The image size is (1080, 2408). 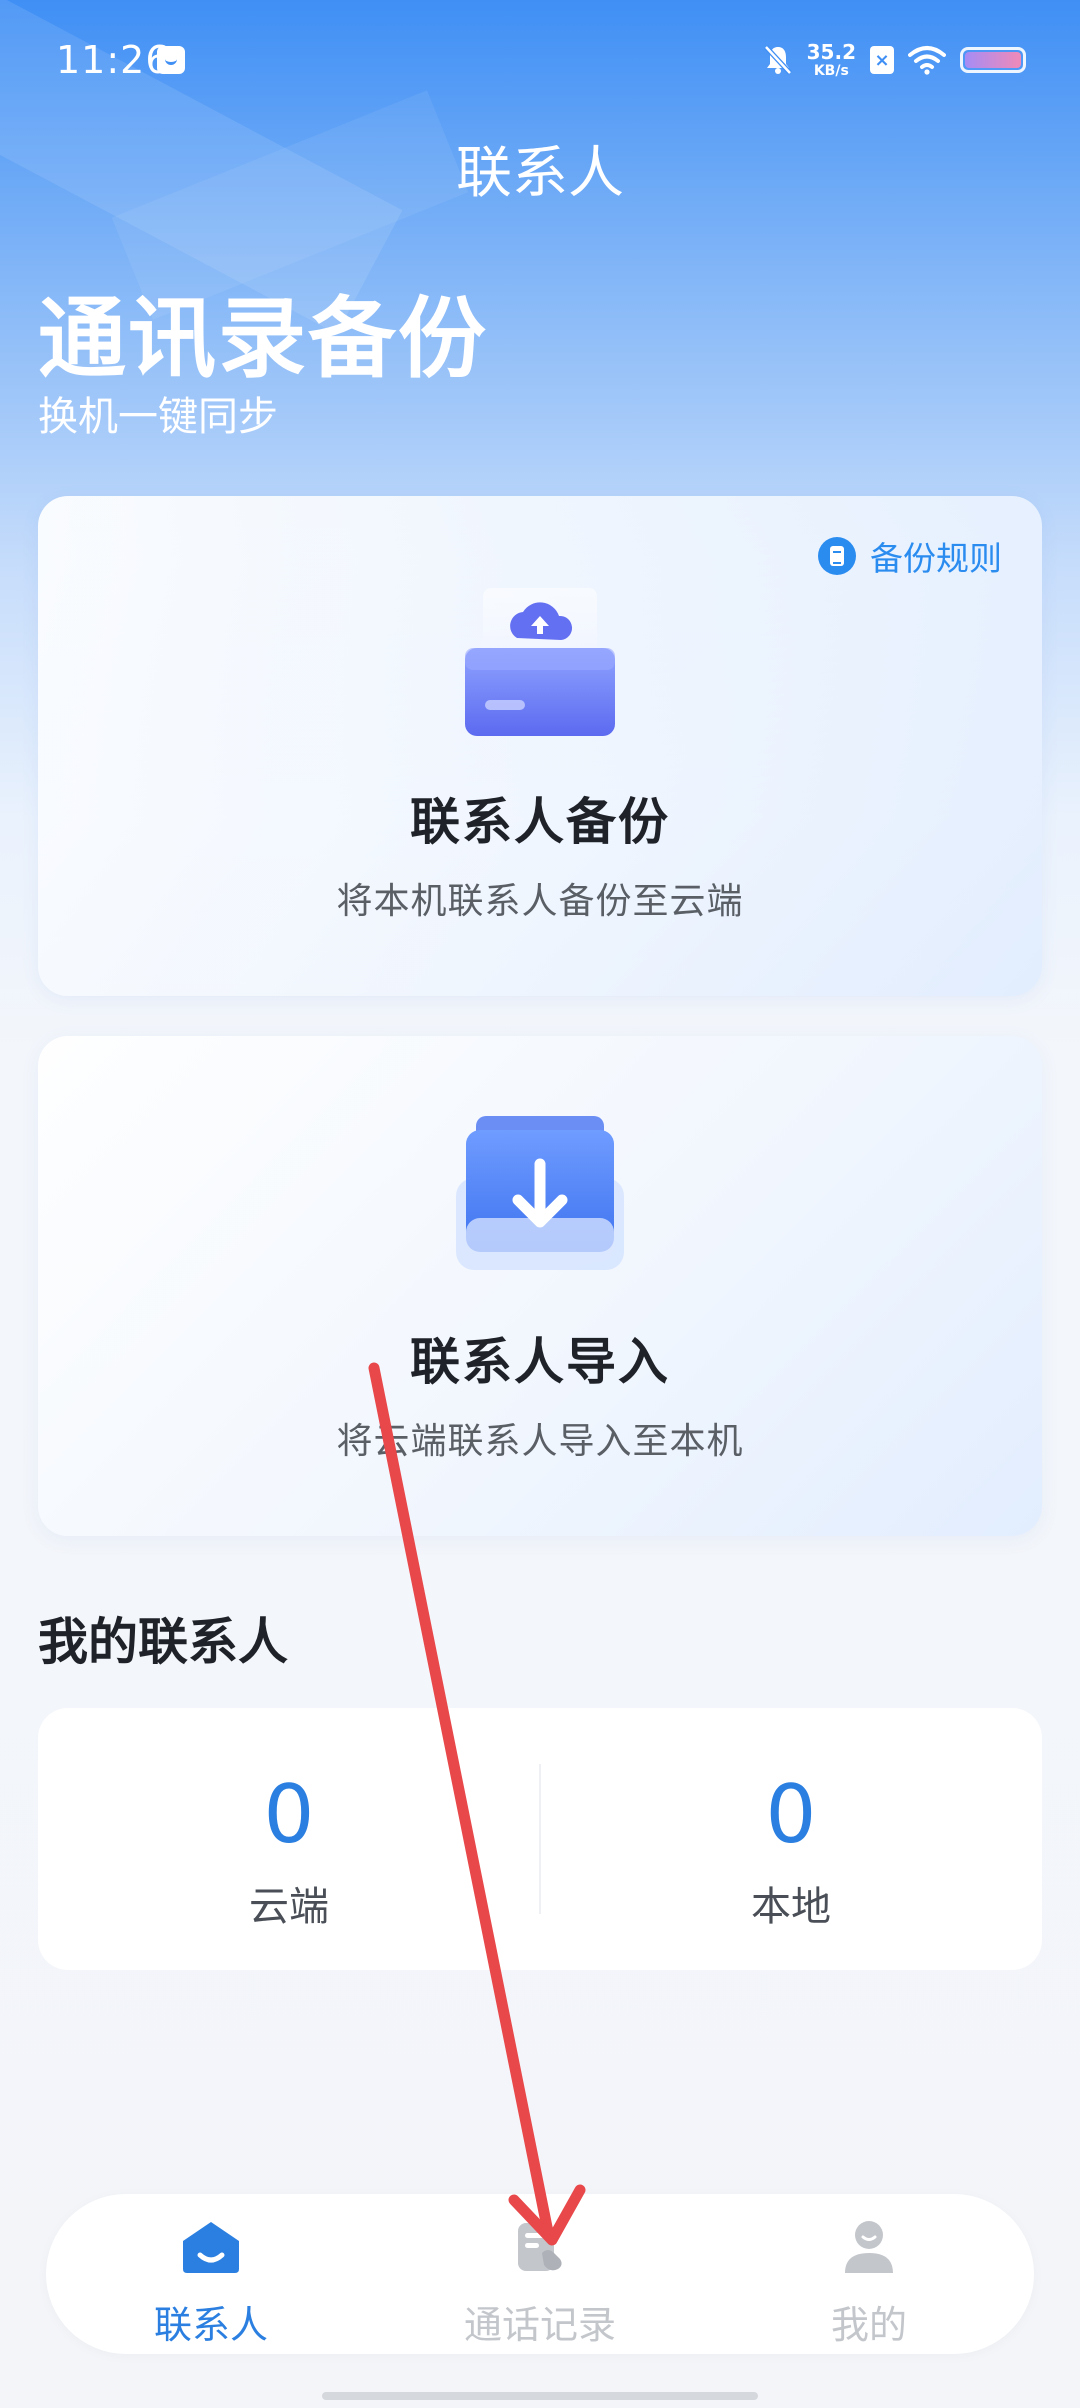 I want to click on nav-tab-contacts: 联系人, so click(x=211, y=2274).